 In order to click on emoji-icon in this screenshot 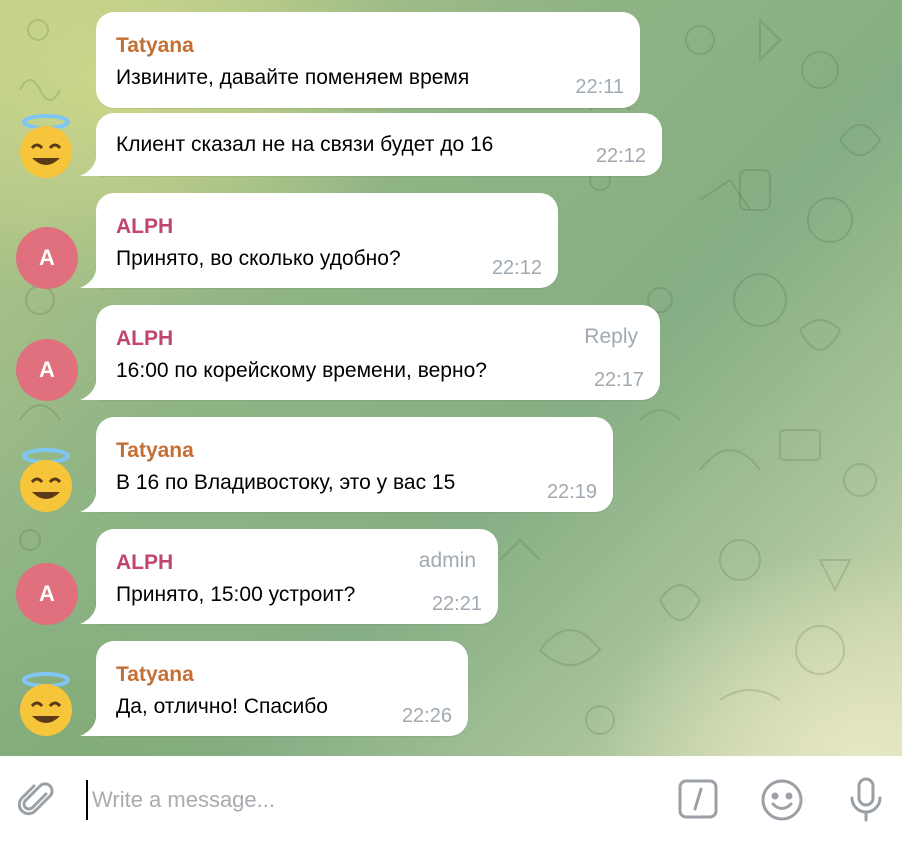, I will do `click(782, 800)`.